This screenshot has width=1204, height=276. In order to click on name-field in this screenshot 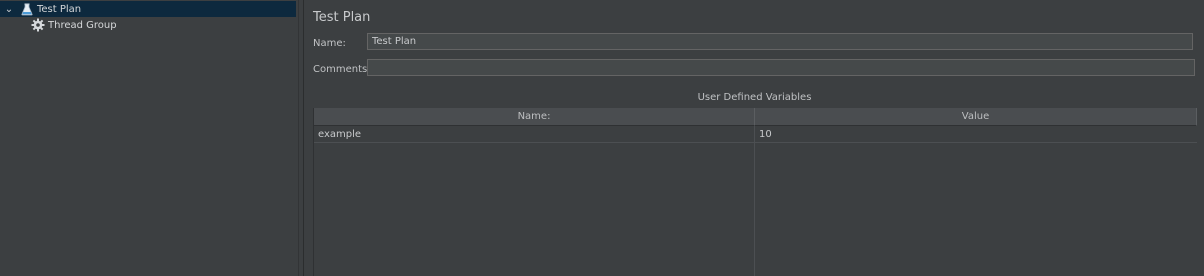, I will do `click(780, 41)`.